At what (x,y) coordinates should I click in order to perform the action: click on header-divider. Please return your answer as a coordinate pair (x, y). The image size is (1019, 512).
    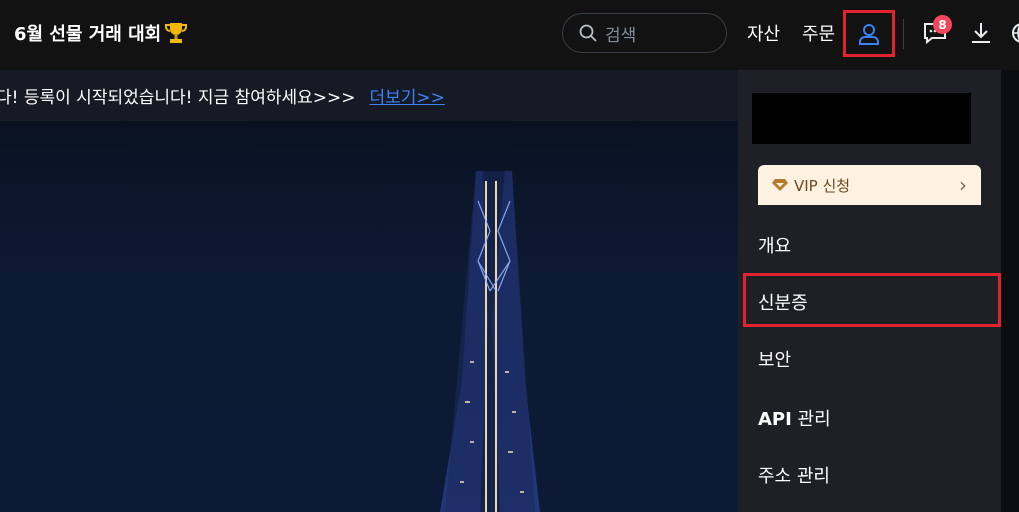
    Looking at the image, I should click on (903, 34).